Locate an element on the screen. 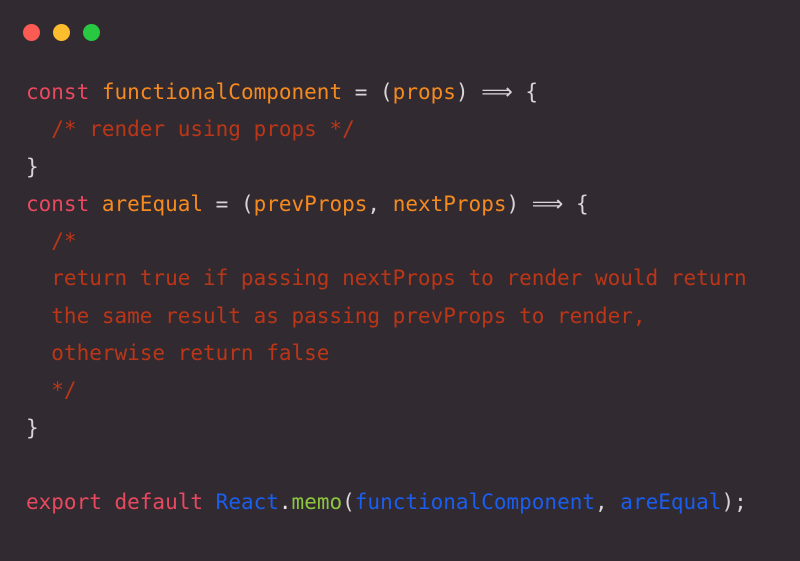 This screenshot has height=561, width=800. code-token-white: . is located at coordinates (285, 502).